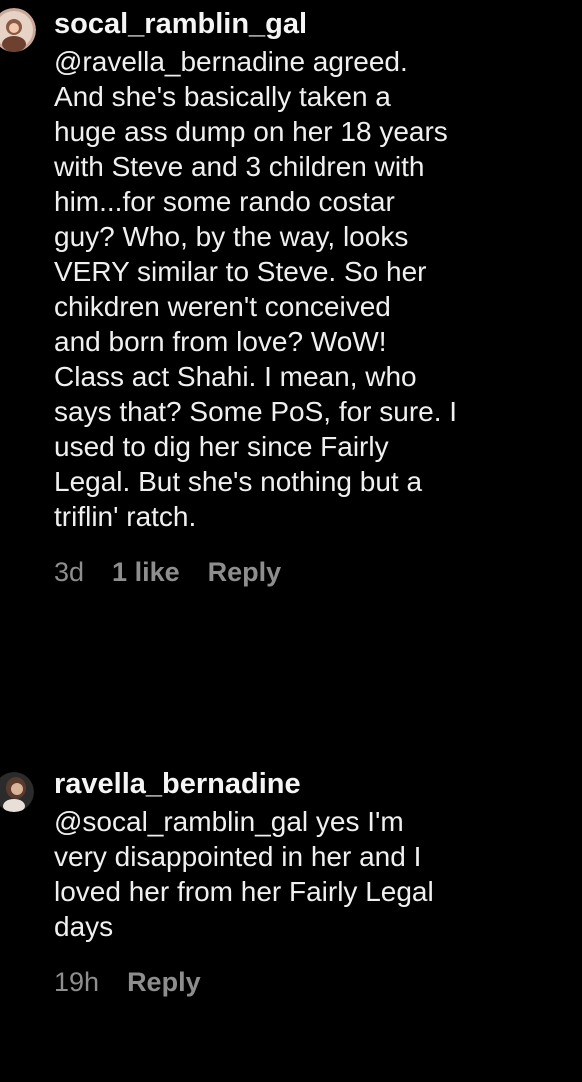  What do you see at coordinates (125, 516) in the screenshot?
I see `comment-text-line: triflin' ratch.` at bounding box center [125, 516].